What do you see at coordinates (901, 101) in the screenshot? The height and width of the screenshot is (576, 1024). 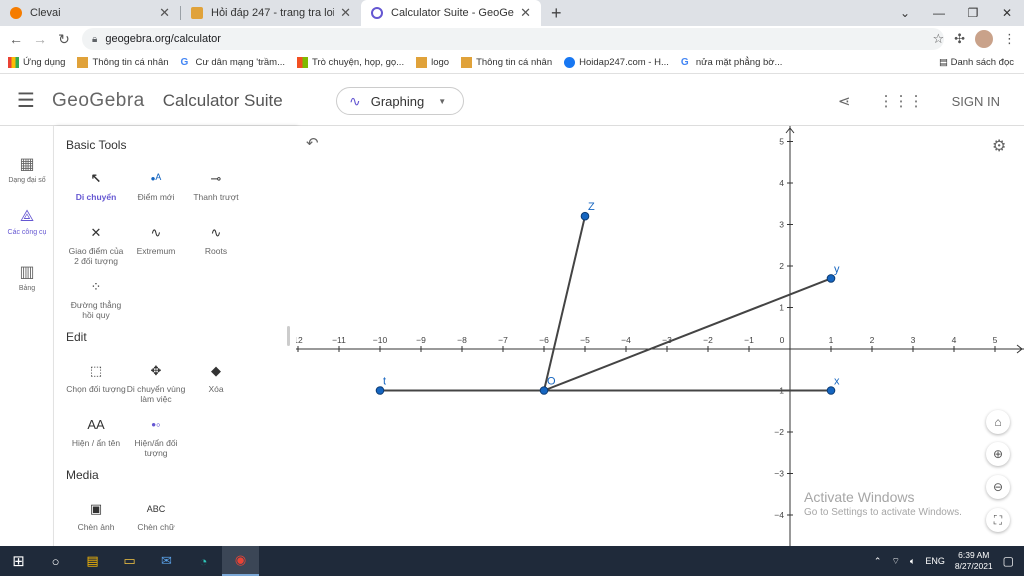 I see `apps-icon: ⋮⋮⋮` at bounding box center [901, 101].